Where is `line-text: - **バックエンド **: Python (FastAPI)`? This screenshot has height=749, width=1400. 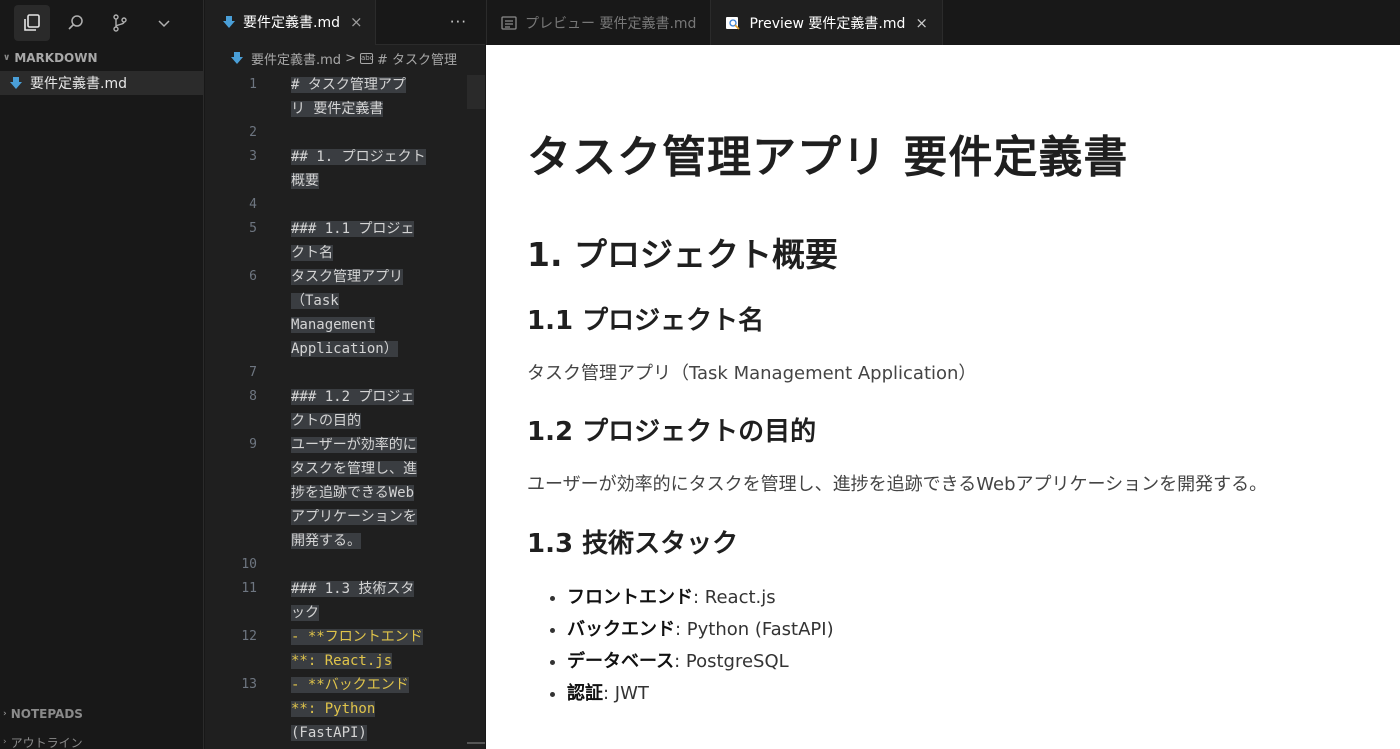
line-text: - **バックエンド **: Python (FastAPI) is located at coordinates (350, 709).